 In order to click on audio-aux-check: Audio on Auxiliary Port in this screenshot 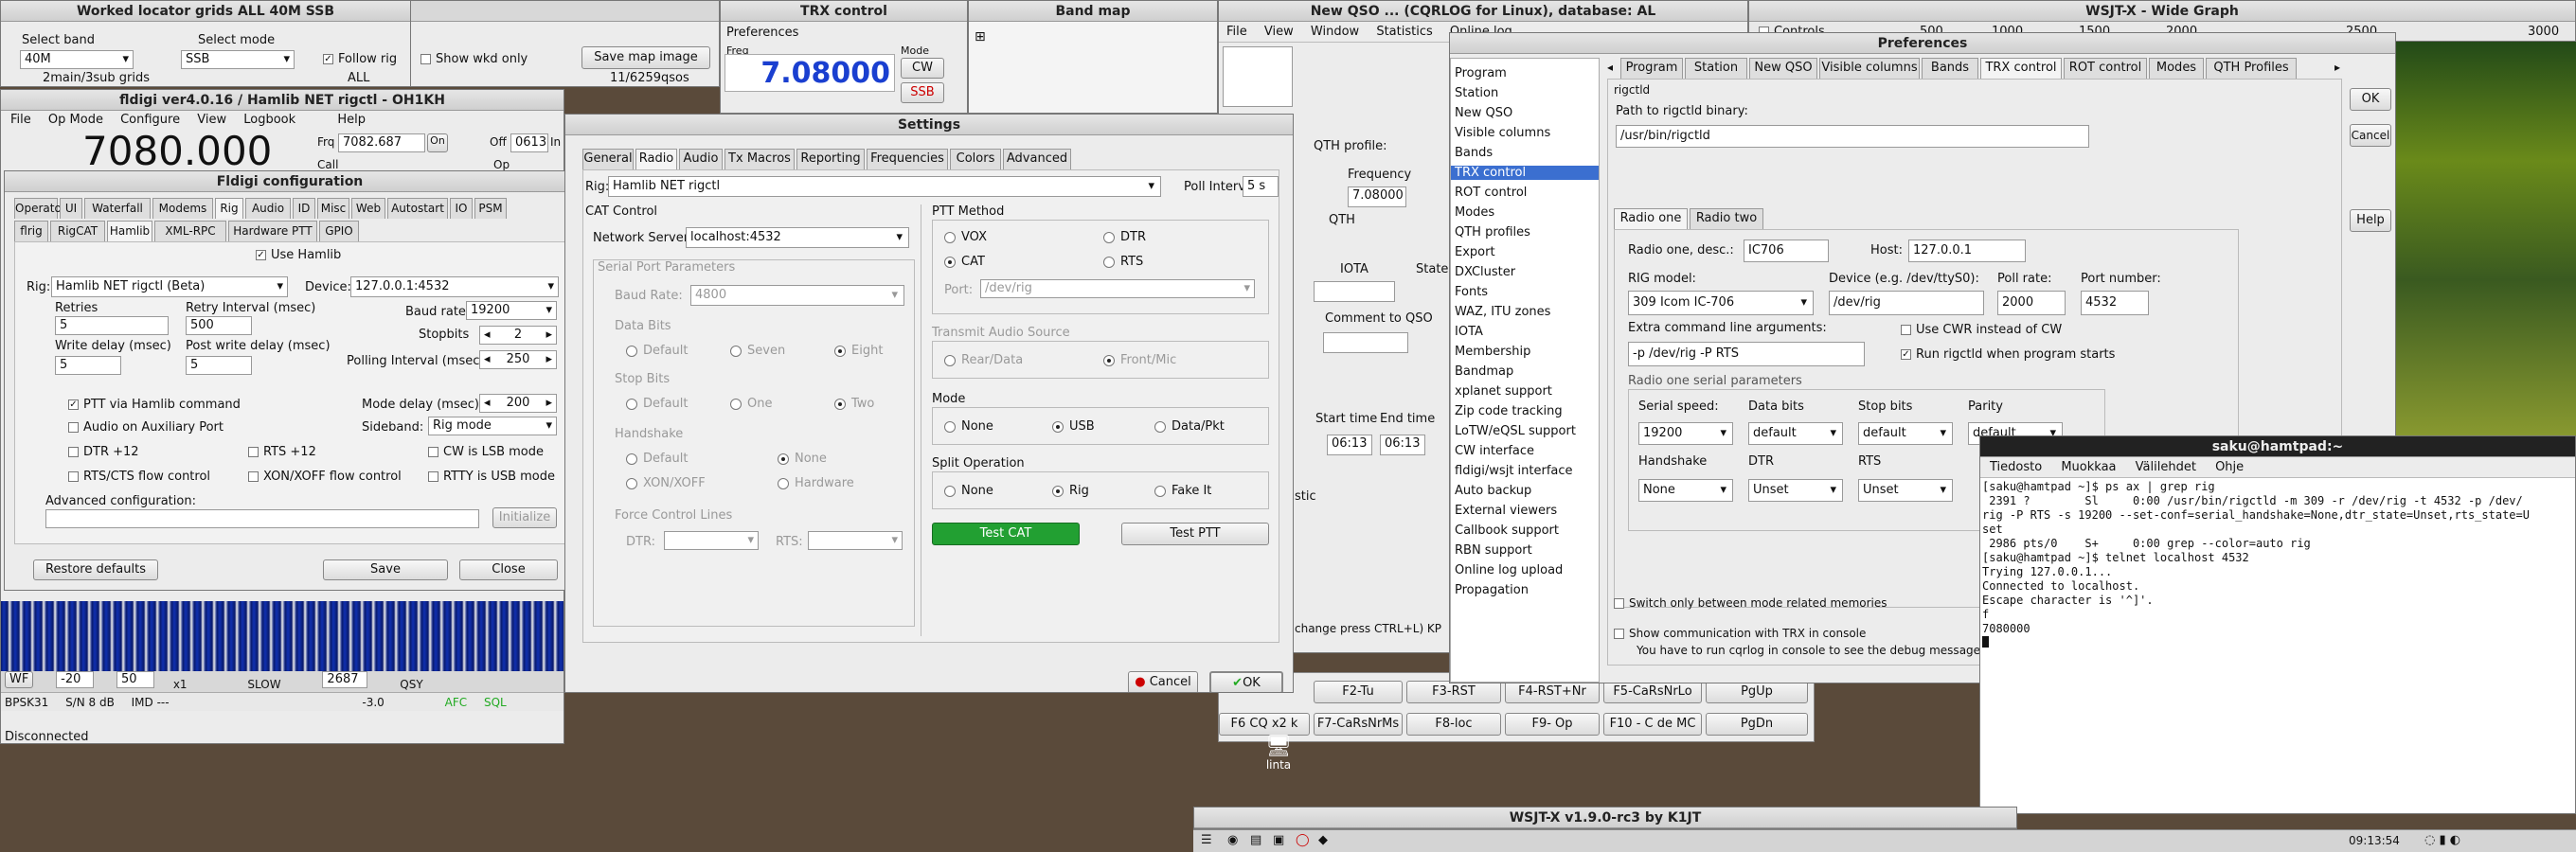, I will do `click(146, 427)`.